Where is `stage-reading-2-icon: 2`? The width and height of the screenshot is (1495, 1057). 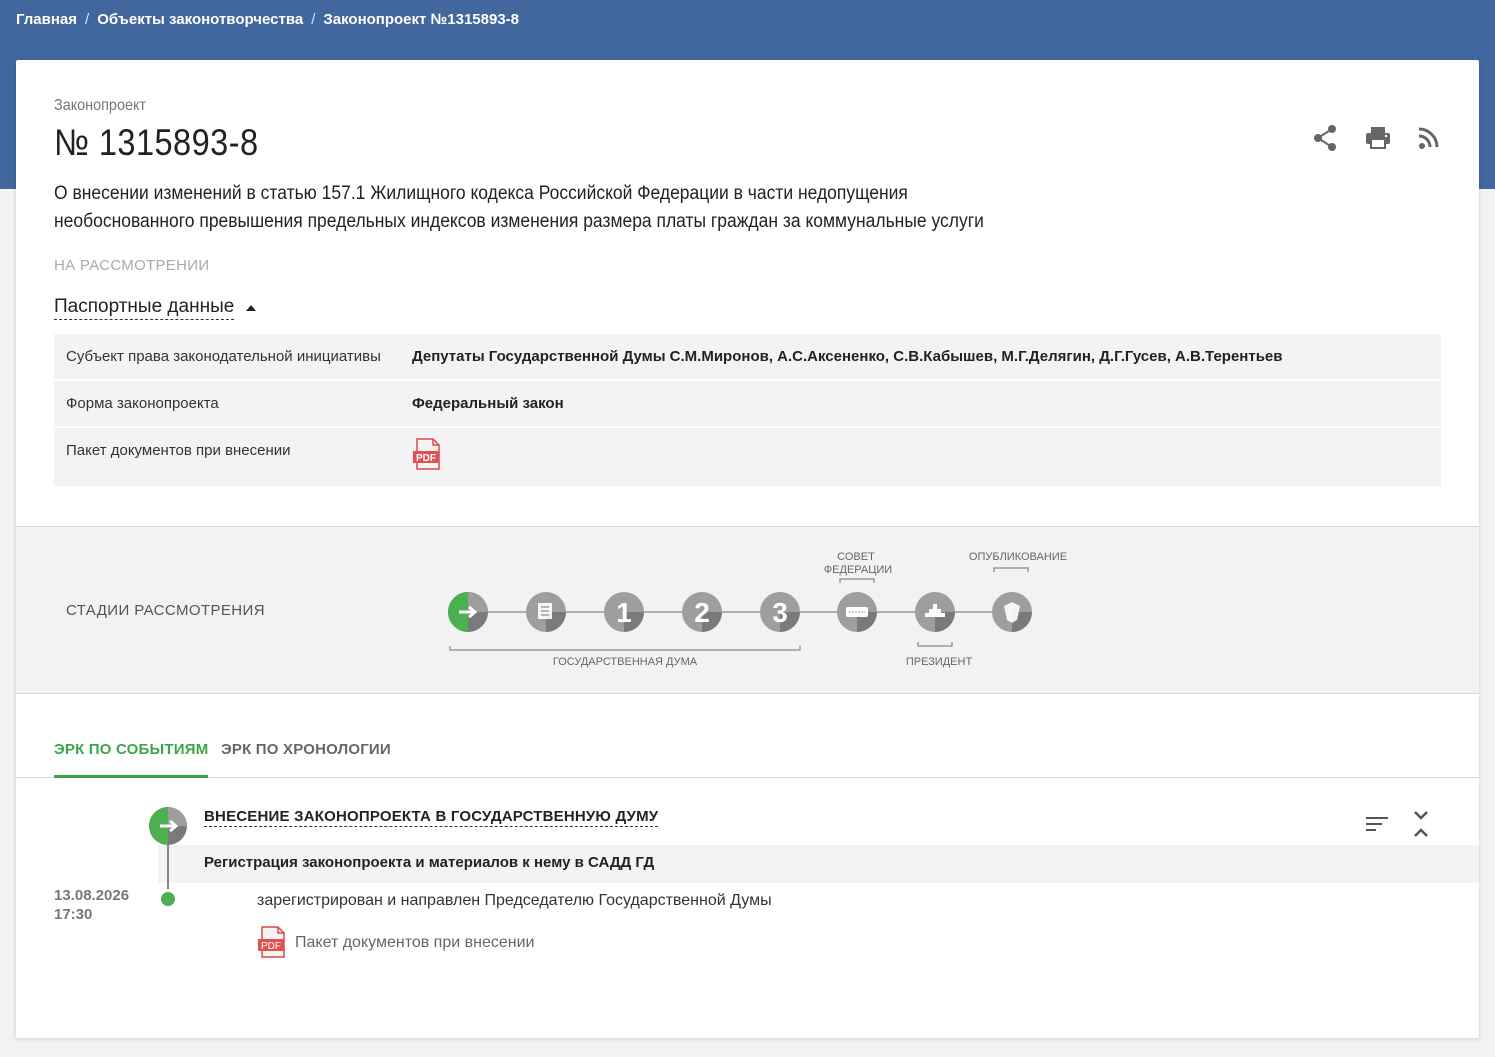
stage-reading-2-icon: 2 is located at coordinates (702, 612).